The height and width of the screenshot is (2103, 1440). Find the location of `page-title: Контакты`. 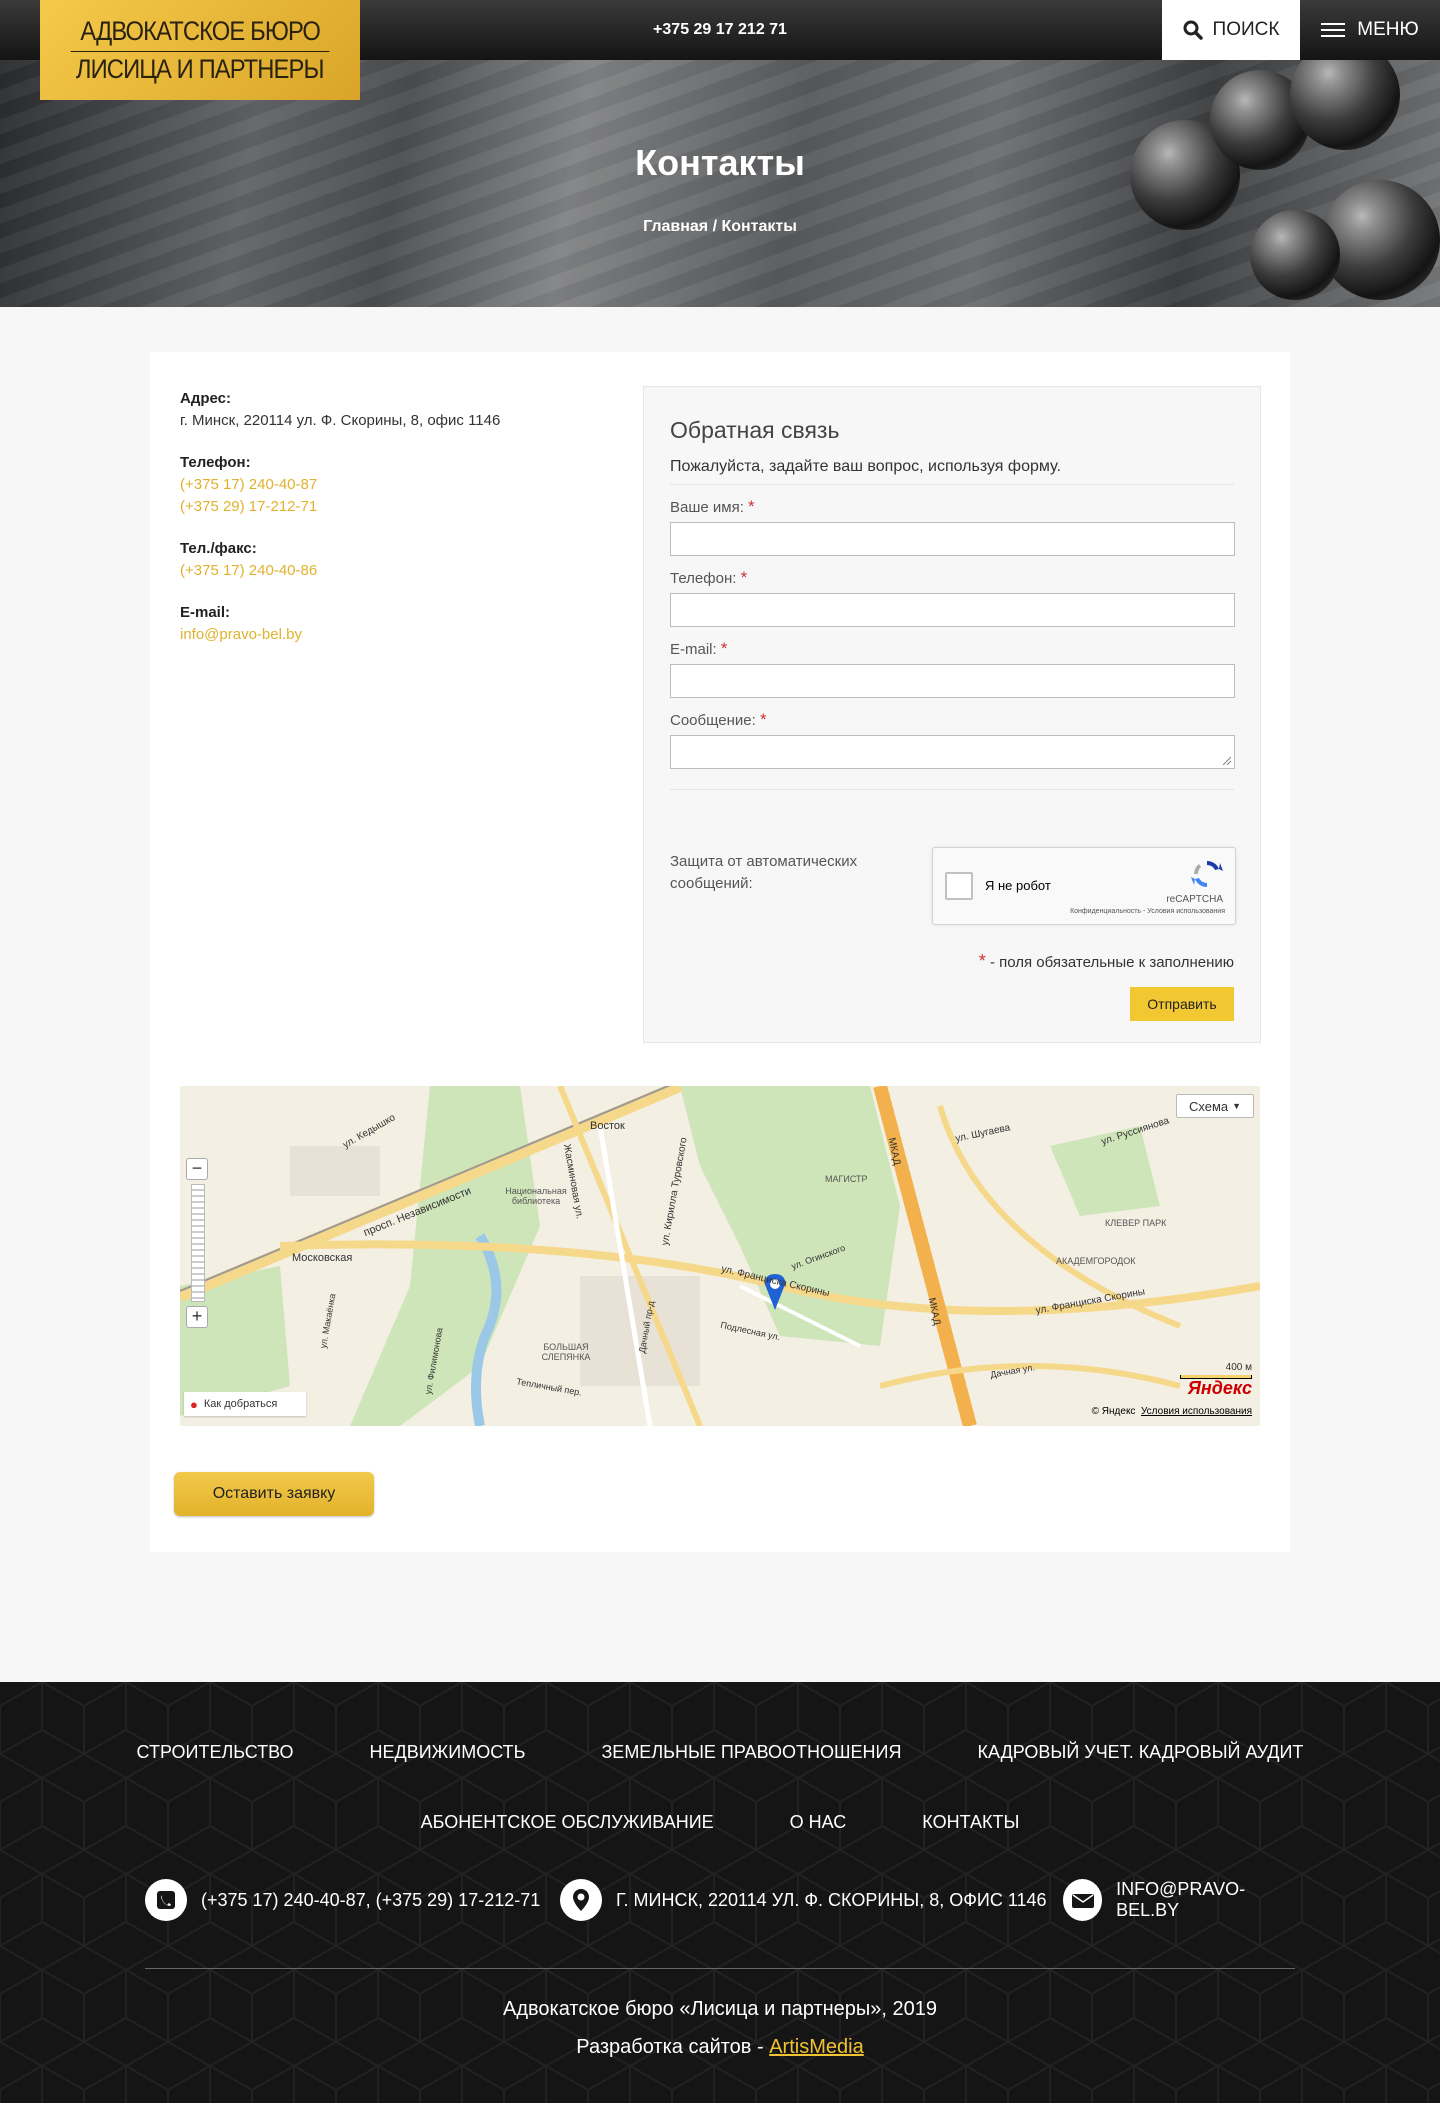

page-title: Контакты is located at coordinates (720, 162).